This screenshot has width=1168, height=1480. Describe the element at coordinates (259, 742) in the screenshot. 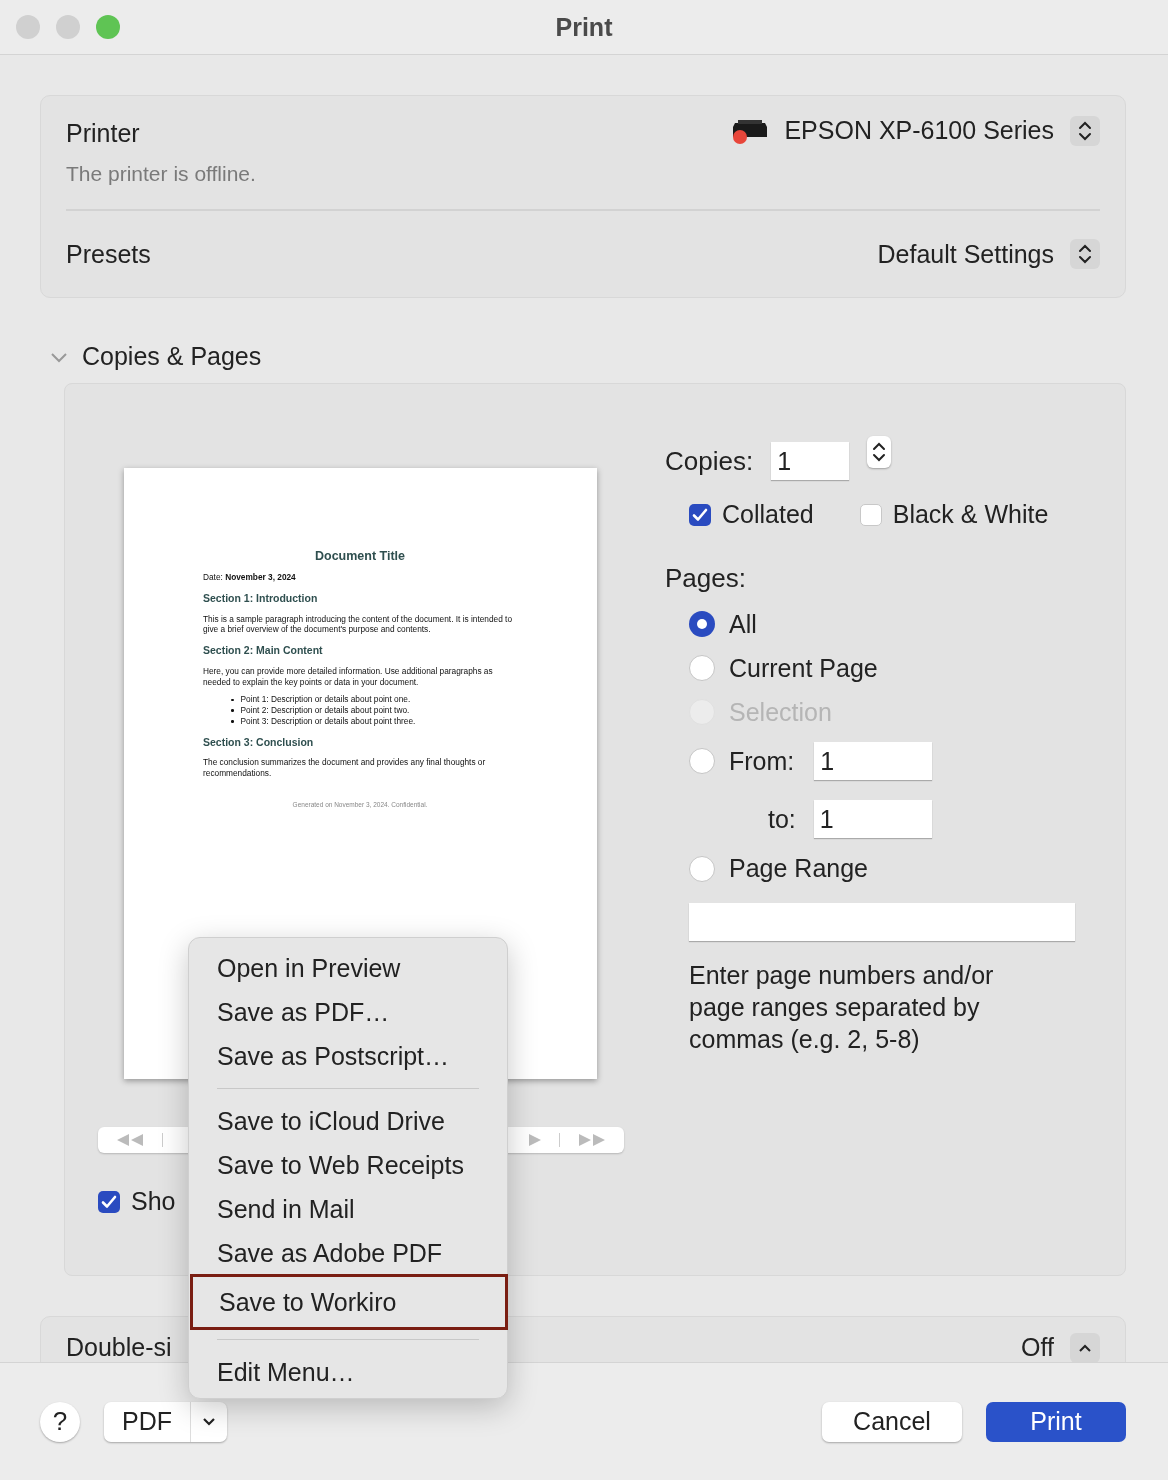

I see `document-heading: Section 3: Conclusion` at that location.